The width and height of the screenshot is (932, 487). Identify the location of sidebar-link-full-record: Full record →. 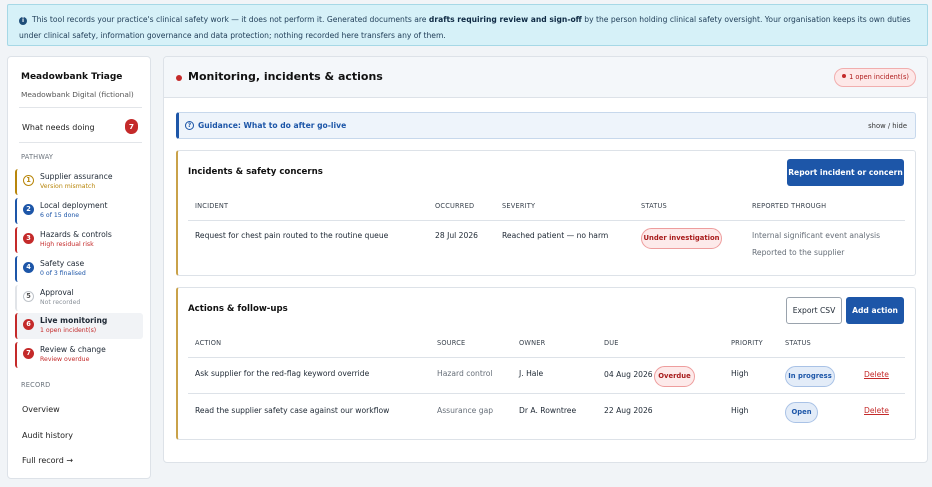
(47, 460).